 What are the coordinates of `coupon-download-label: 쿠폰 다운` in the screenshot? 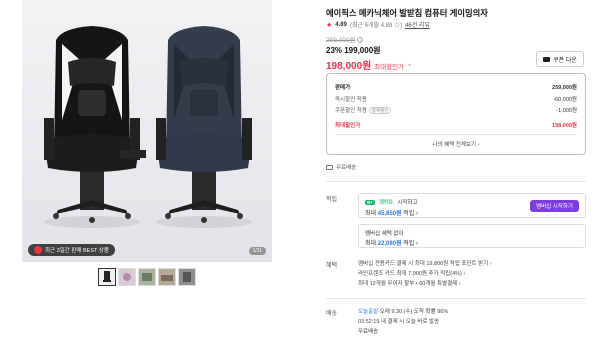 It's located at (565, 60).